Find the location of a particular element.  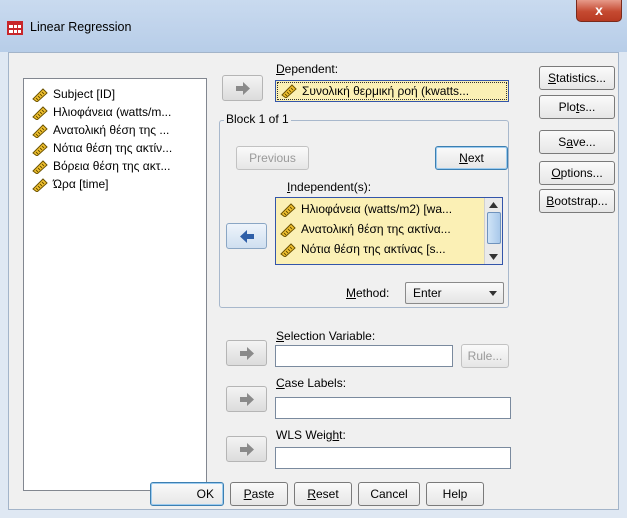

method-value: Enter is located at coordinates (427, 293).